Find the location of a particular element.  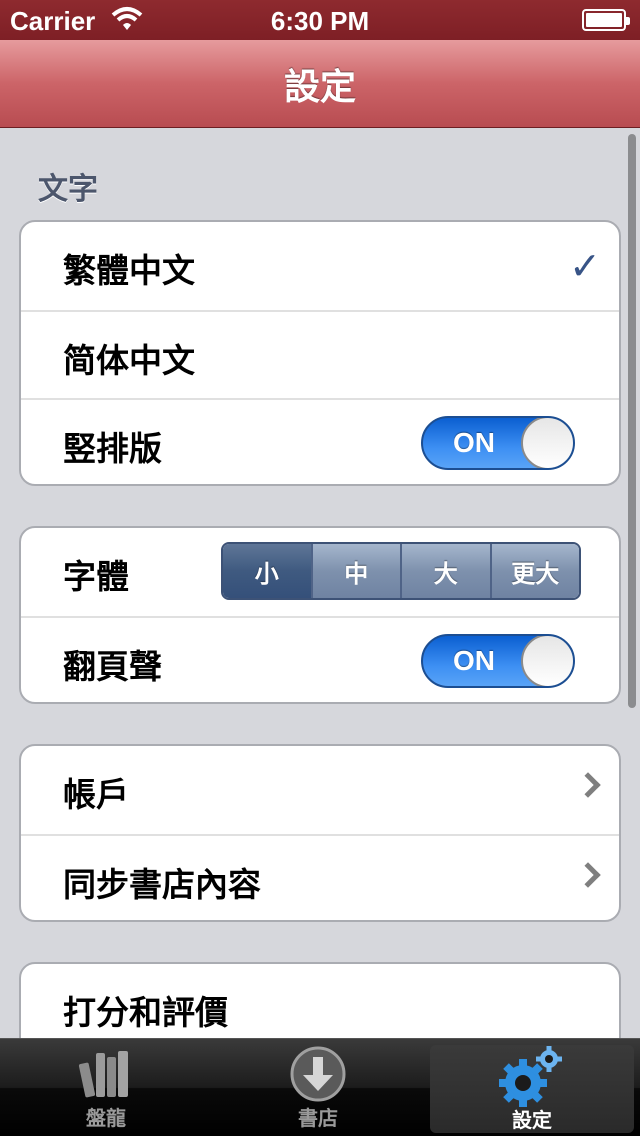

tab-bookshelf: 盤龍 is located at coordinates (106, 1087).